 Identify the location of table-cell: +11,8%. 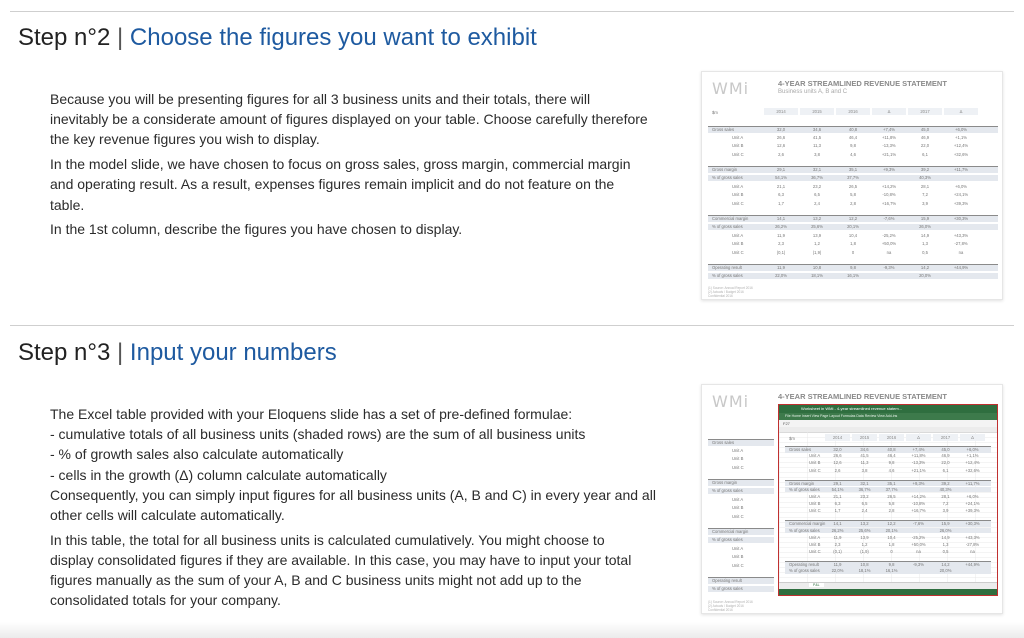
(918, 455).